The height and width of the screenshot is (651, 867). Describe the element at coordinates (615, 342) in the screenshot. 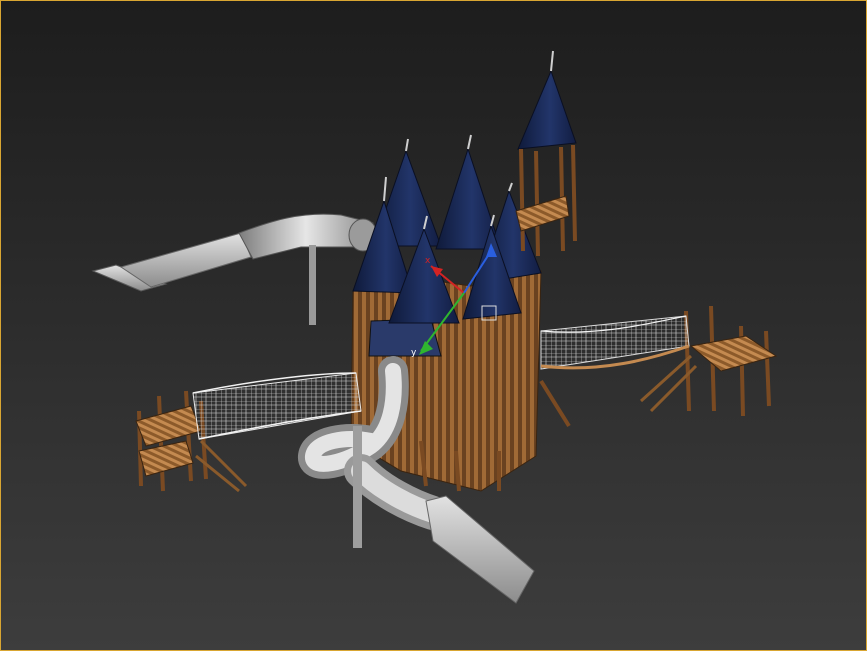

I see `right-rope-bridge` at that location.